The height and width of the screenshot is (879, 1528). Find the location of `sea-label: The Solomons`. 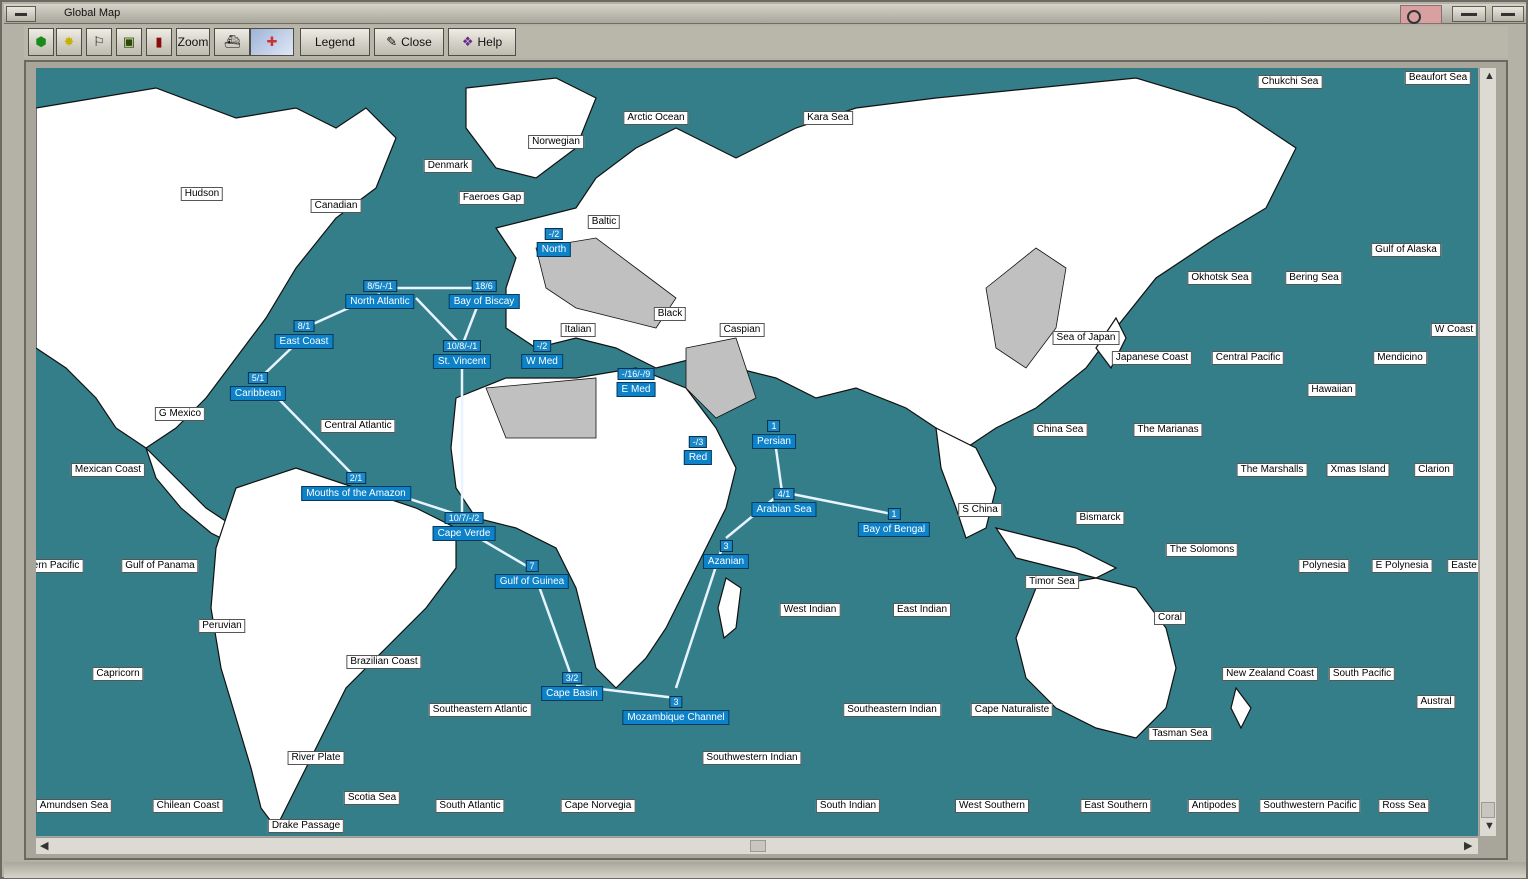

sea-label: The Solomons is located at coordinates (1202, 550).